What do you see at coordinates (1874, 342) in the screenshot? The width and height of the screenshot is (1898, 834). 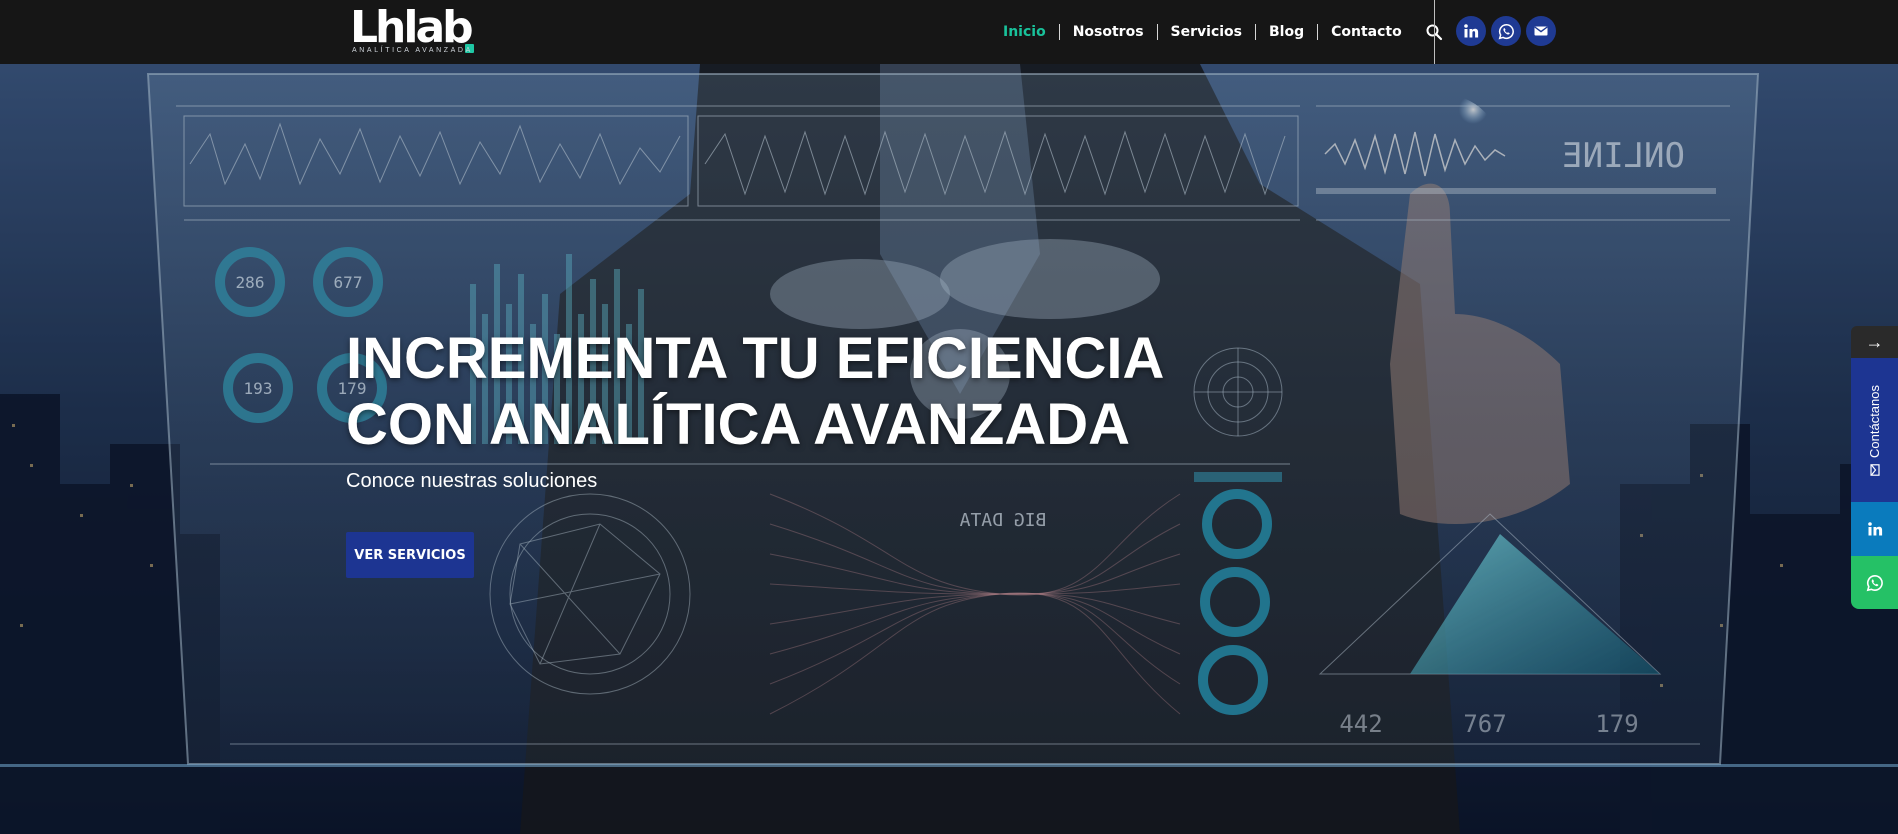 I see `side-tab-toggle: →` at bounding box center [1874, 342].